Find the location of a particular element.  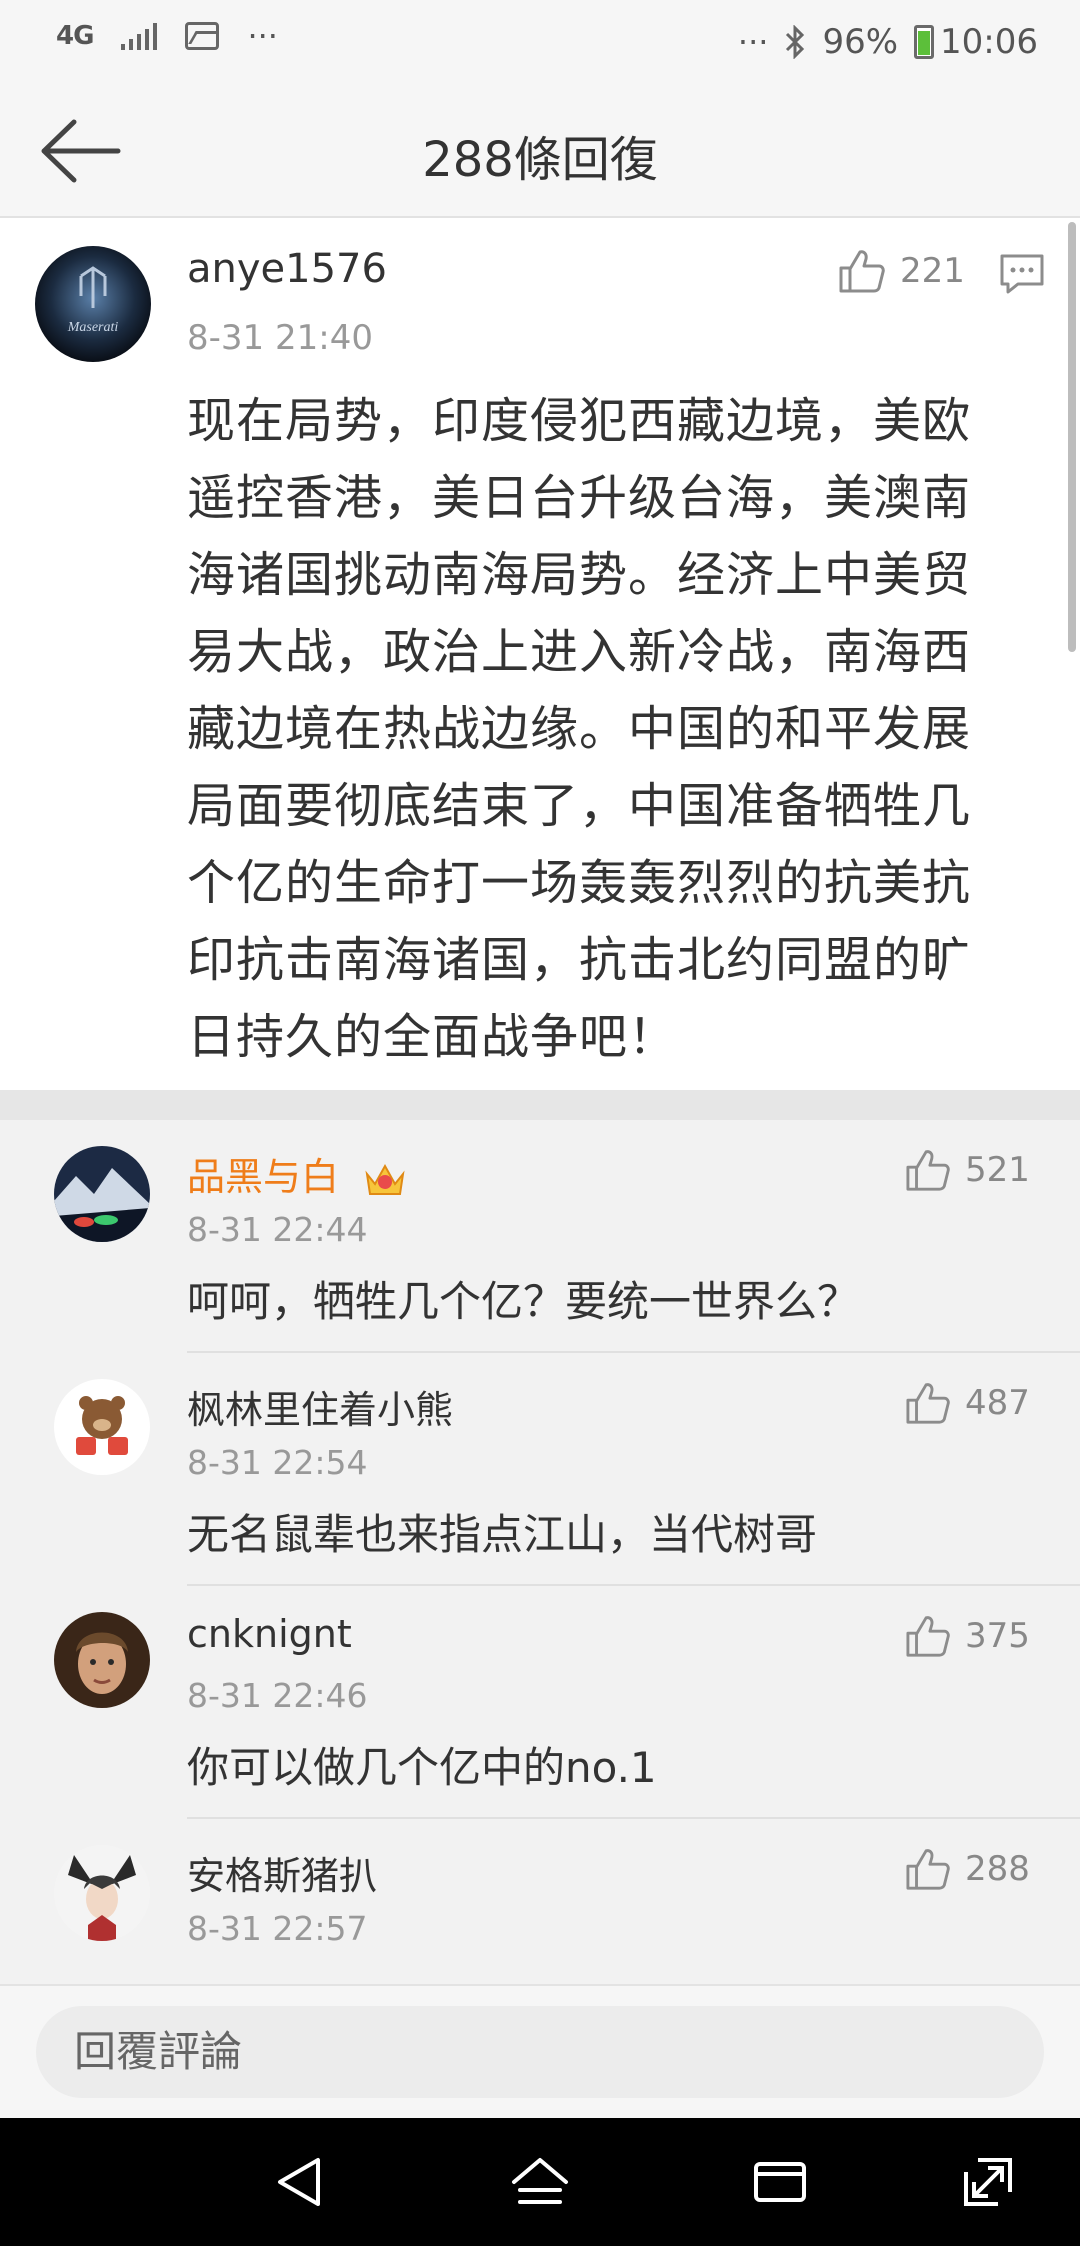

like-button: 521 is located at coordinates (967, 1170).